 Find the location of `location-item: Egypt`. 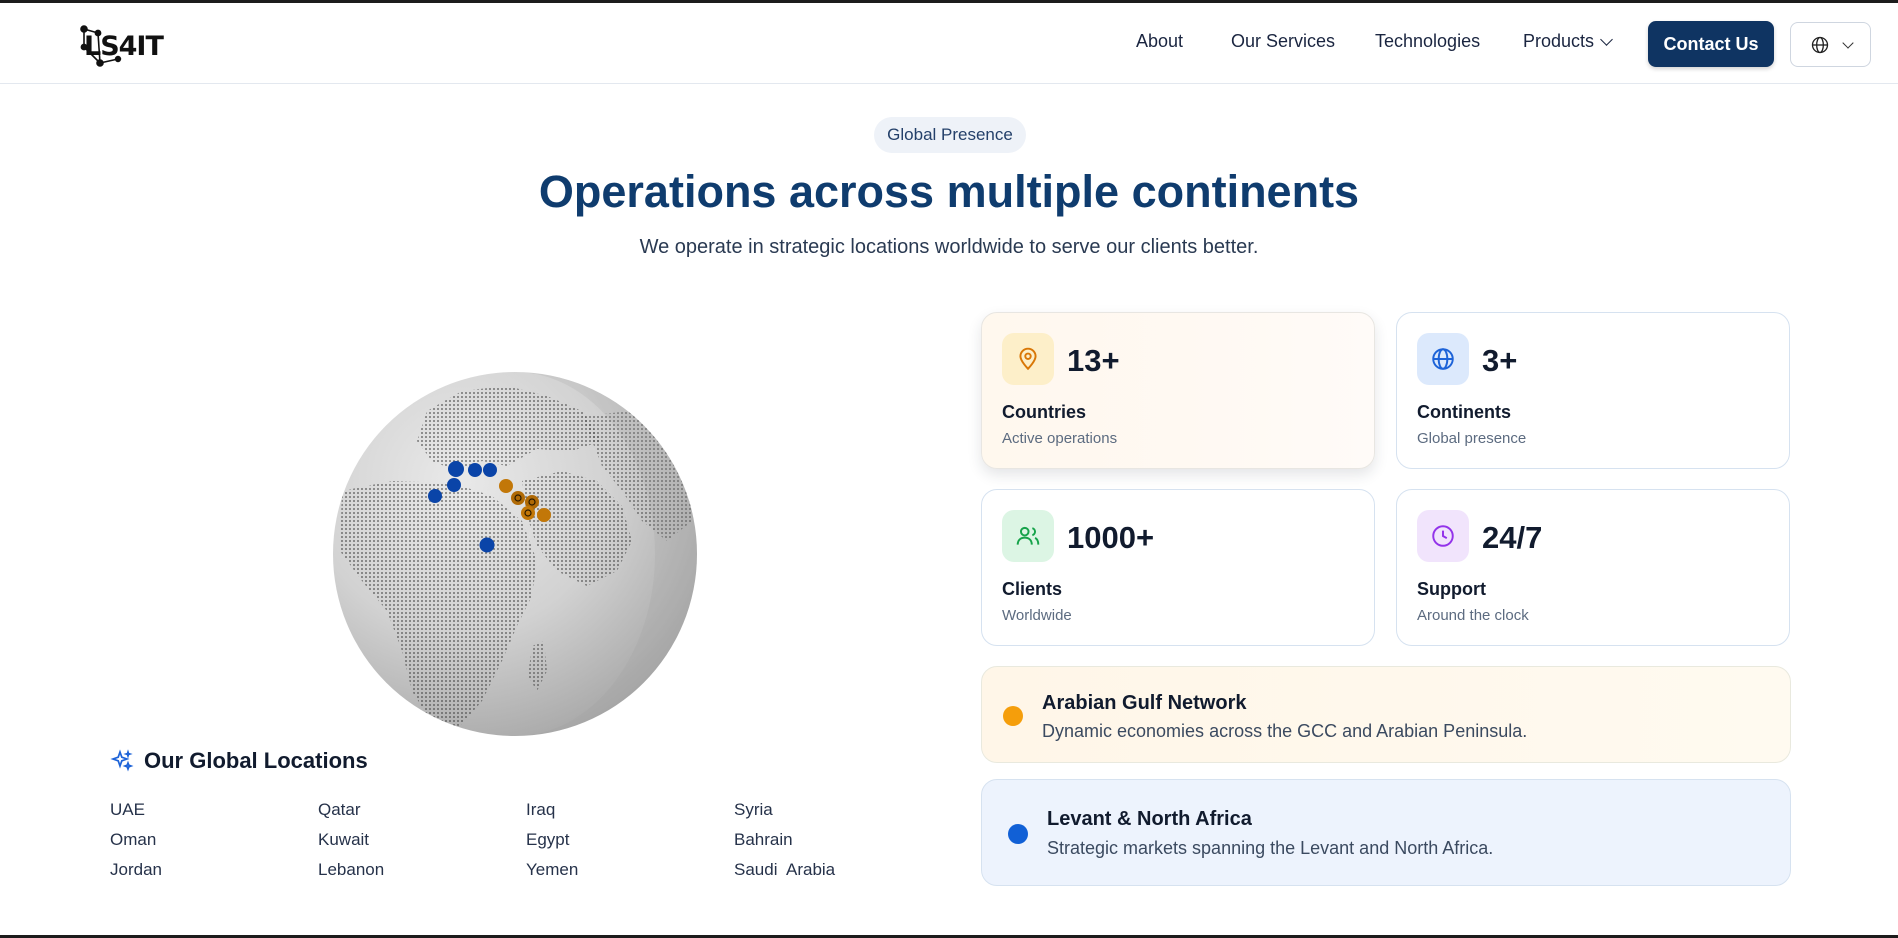

location-item: Egypt is located at coordinates (548, 839).